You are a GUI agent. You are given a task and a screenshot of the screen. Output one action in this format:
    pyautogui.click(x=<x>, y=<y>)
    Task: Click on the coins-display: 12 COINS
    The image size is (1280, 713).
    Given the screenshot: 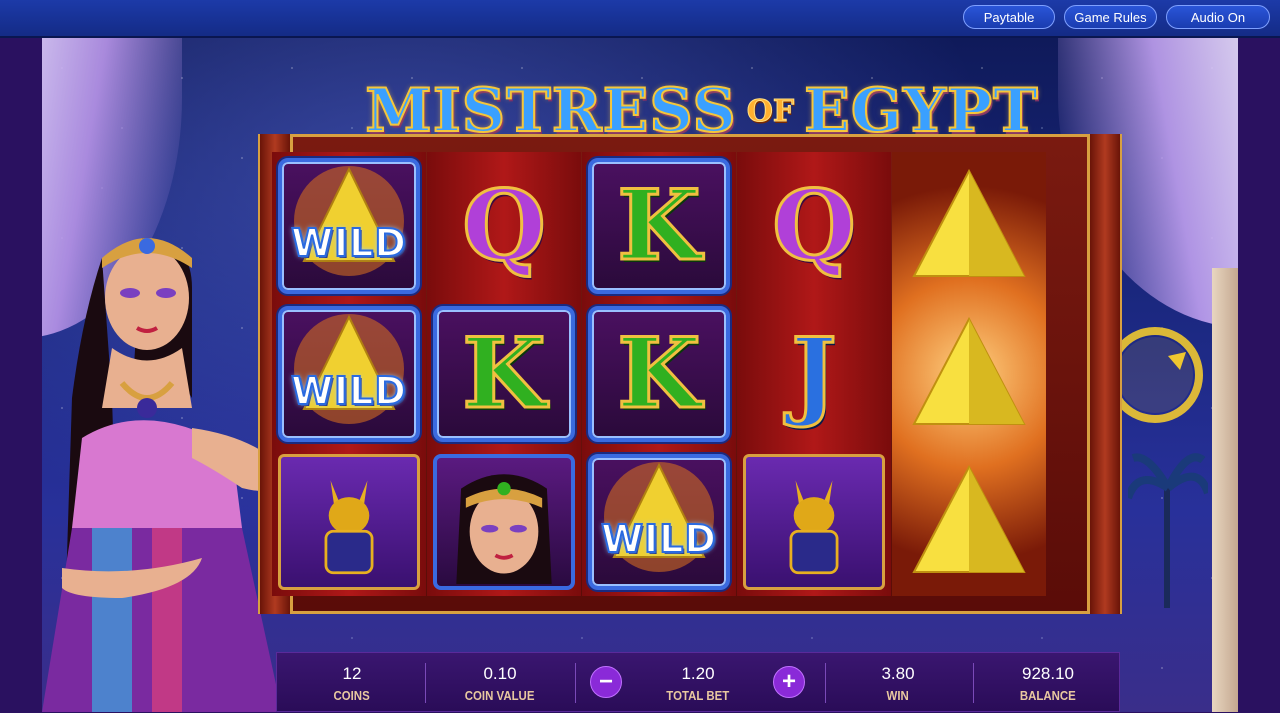 What is the action you would take?
    pyautogui.click(x=352, y=683)
    